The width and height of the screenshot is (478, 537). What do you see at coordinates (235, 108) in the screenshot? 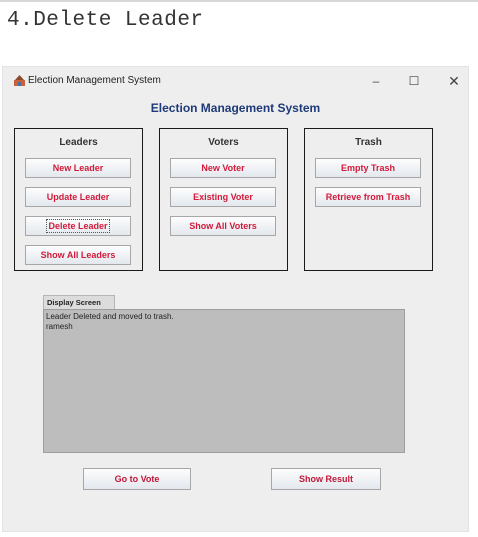
I see `app-title: Election Management System` at bounding box center [235, 108].